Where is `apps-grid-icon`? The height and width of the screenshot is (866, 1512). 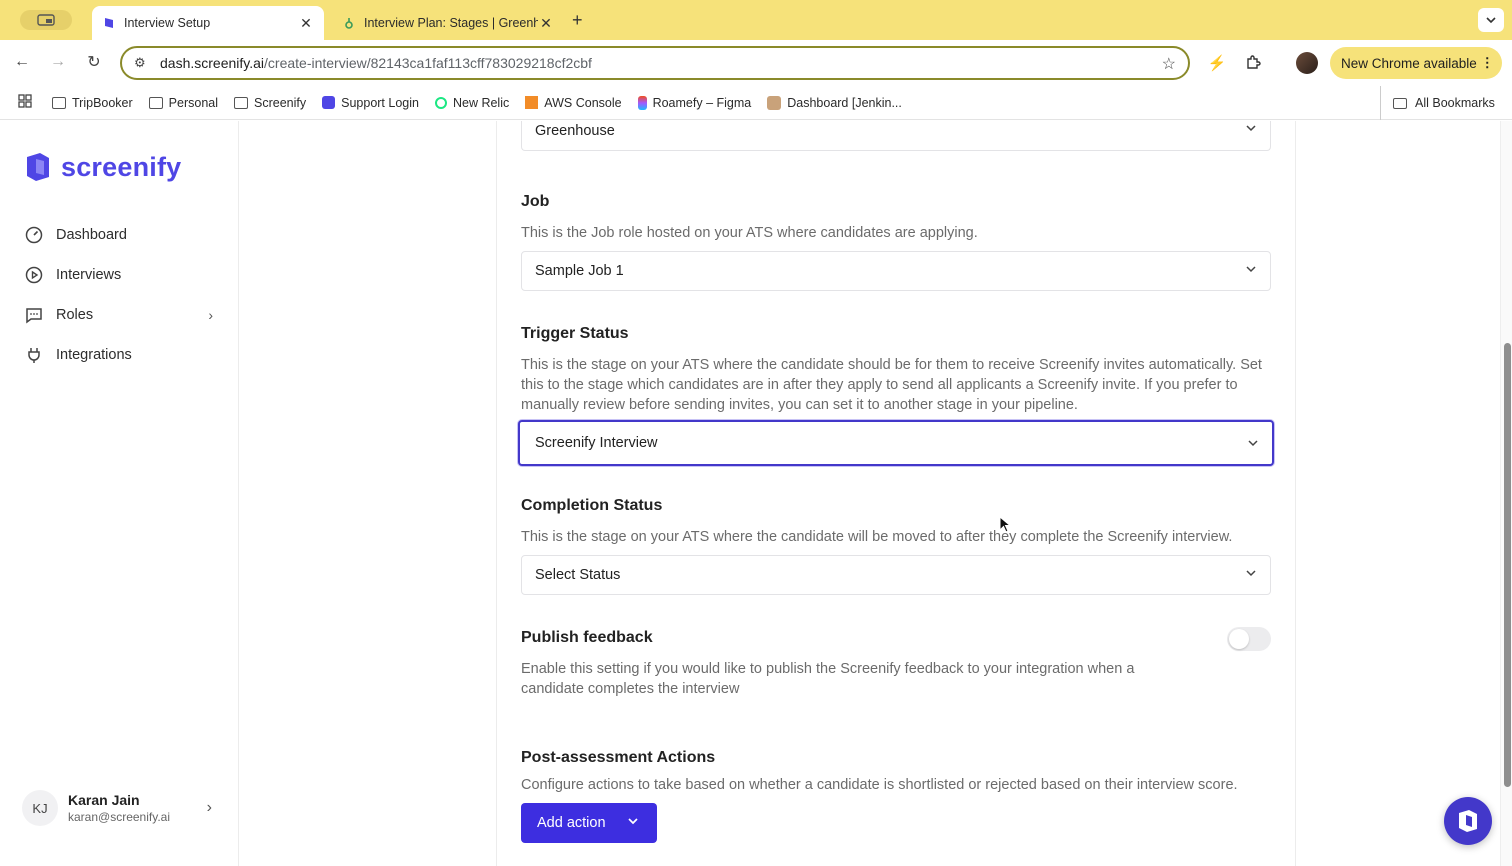 apps-grid-icon is located at coordinates (25, 102).